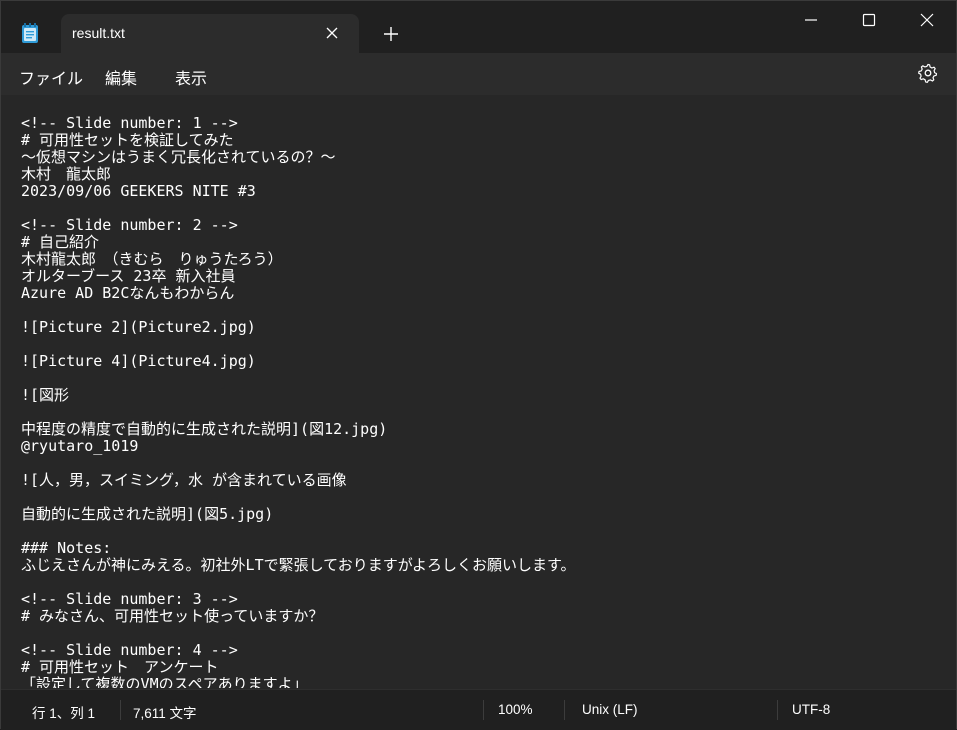 Image resolution: width=957 pixels, height=730 pixels. Describe the element at coordinates (610, 709) in the screenshot. I see `line-ending: Unix (LF)` at that location.